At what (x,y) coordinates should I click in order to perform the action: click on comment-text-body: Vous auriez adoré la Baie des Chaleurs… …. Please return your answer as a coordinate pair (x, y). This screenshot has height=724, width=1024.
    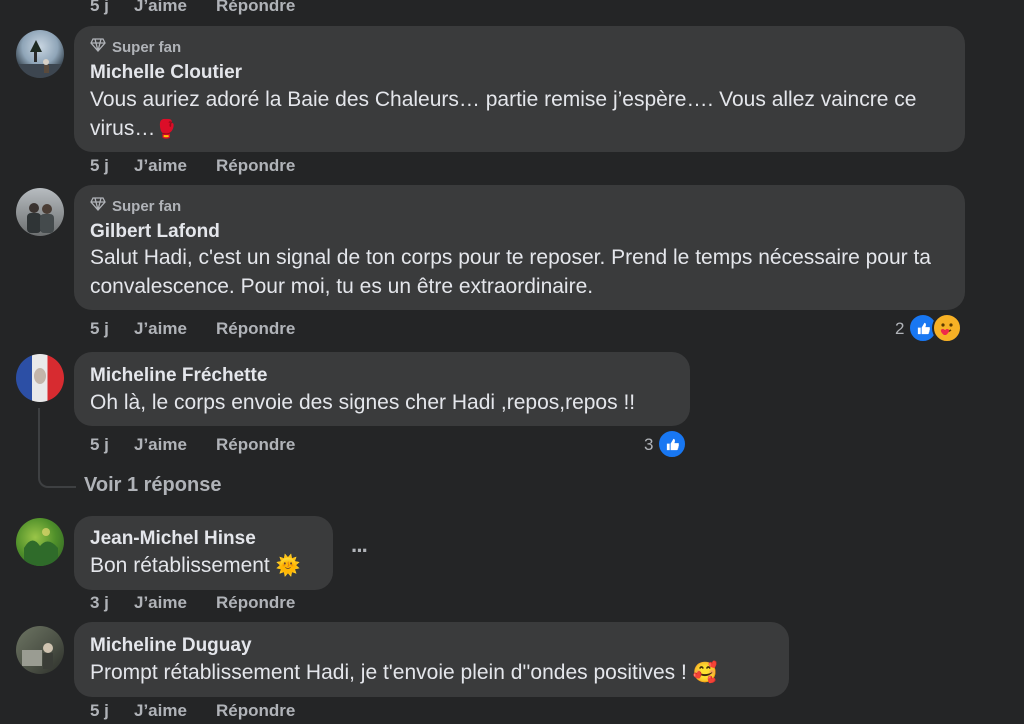
    Looking at the image, I should click on (503, 114).